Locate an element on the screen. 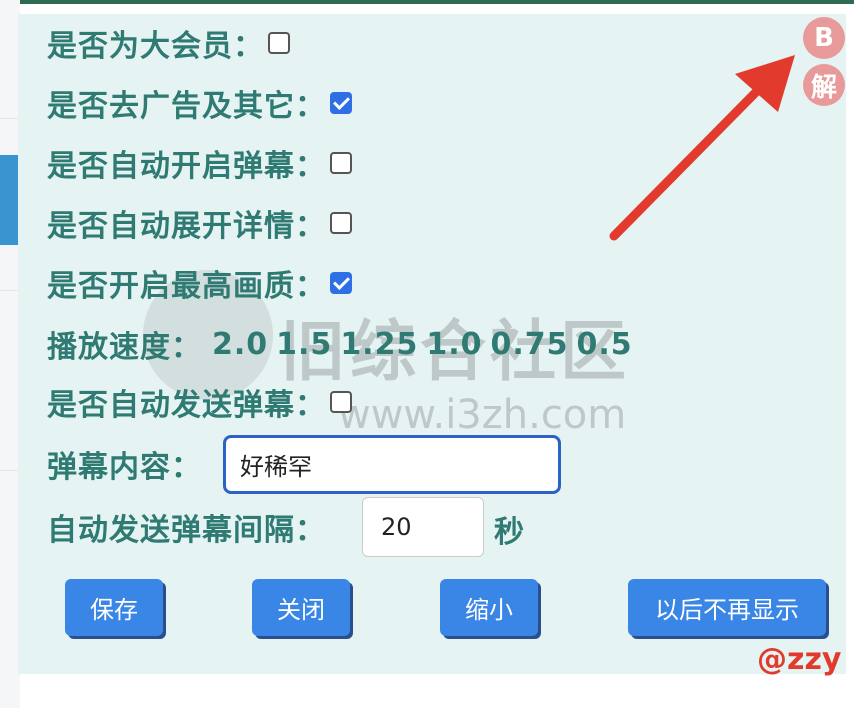 The width and height of the screenshot is (854, 708). author-tag: @zzy is located at coordinates (799, 659).